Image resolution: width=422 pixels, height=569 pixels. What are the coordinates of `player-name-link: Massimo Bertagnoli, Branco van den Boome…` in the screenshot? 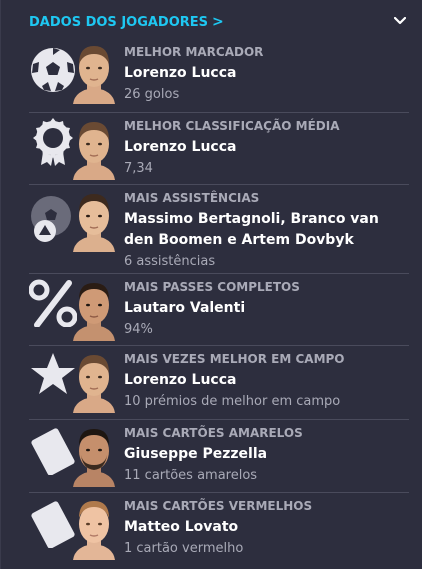 It's located at (266, 230).